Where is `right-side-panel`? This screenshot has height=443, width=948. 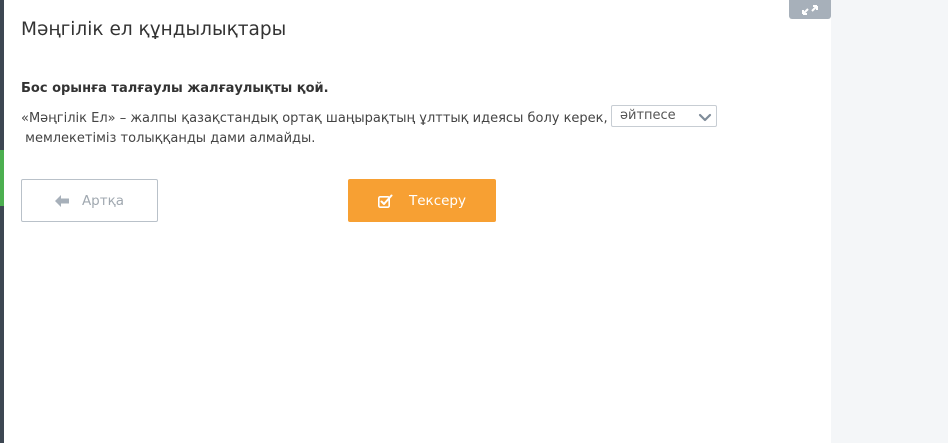
right-side-panel is located at coordinates (889, 221).